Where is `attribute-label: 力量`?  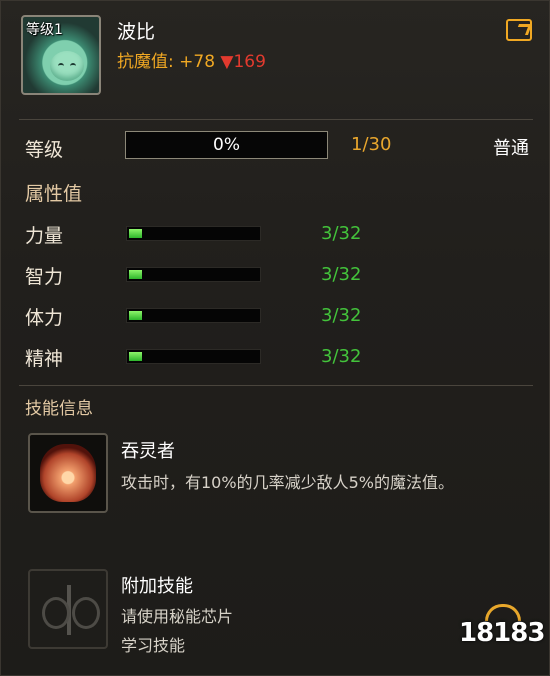
attribute-label: 力量 is located at coordinates (44, 236).